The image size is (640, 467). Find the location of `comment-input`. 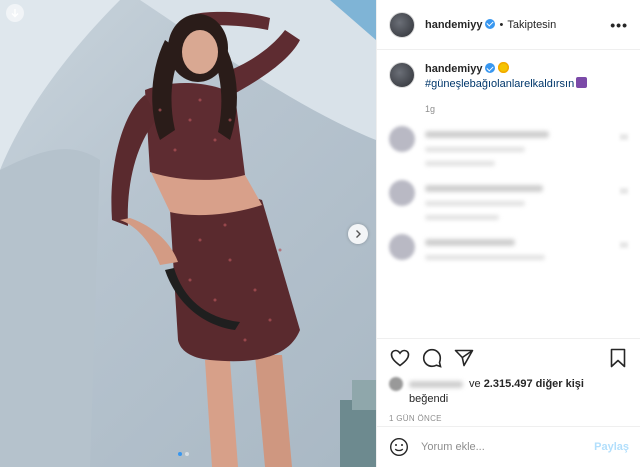

comment-input is located at coordinates (508, 447).